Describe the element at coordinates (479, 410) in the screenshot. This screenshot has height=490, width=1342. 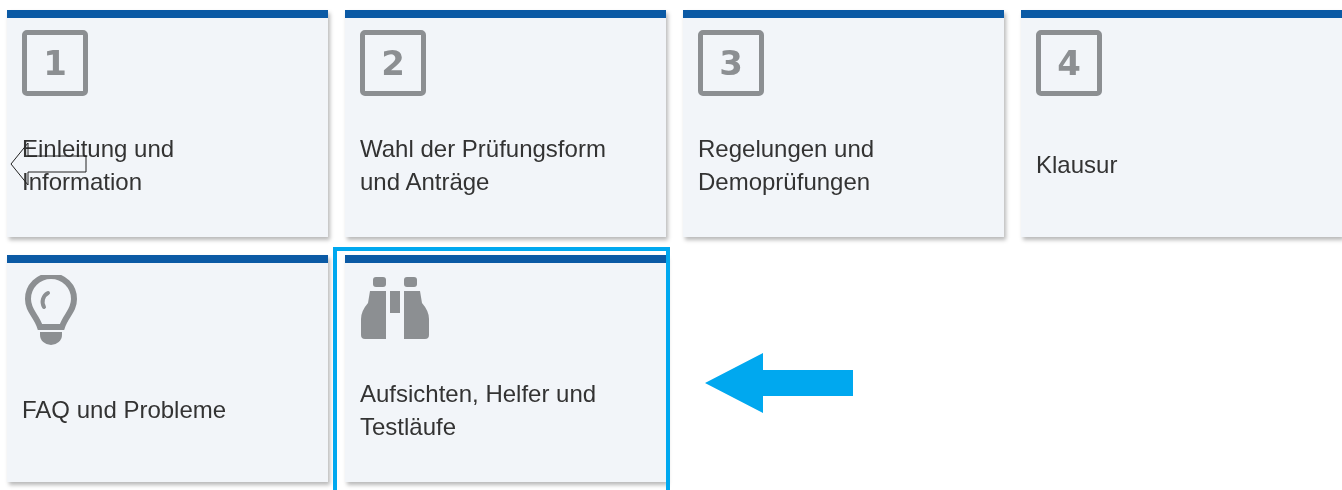
I see `tile-title: Aufsichten, Helfer und Testläufe` at that location.